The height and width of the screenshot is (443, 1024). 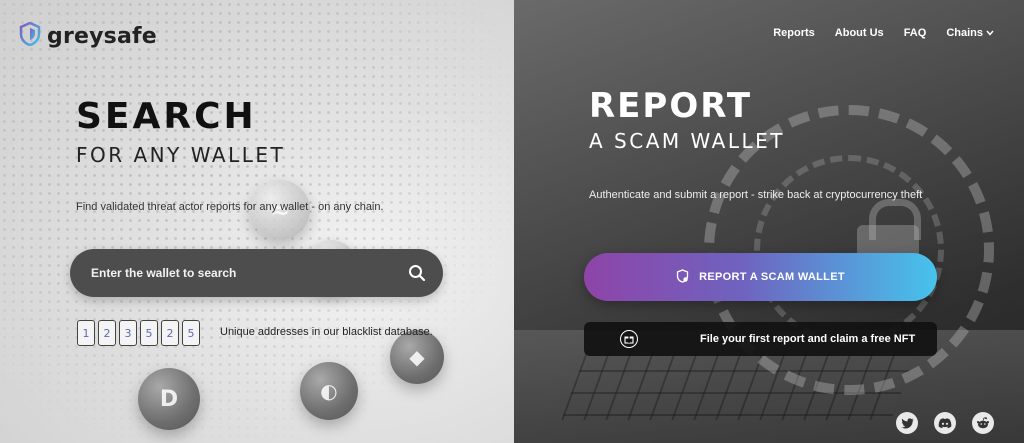 I want to click on counter-digit: 1, so click(x=86, y=333).